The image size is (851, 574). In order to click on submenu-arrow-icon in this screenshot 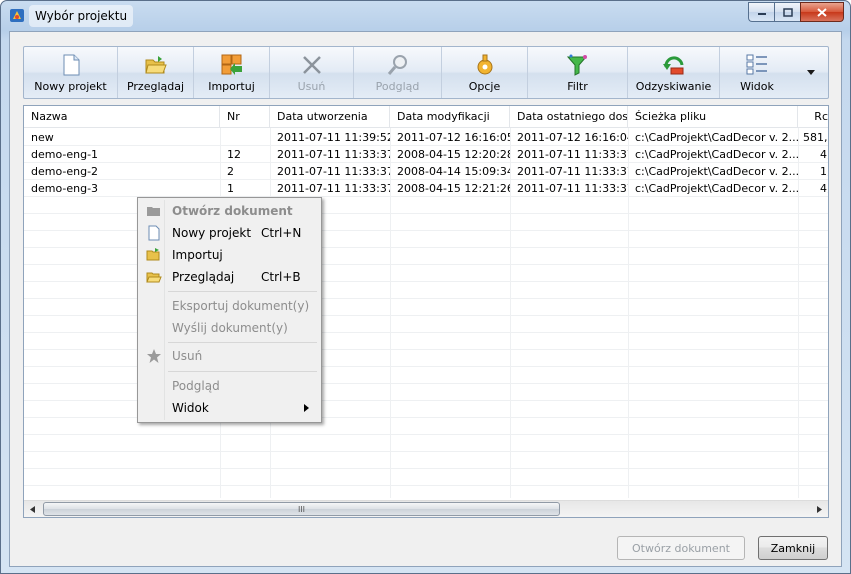, I will do `click(306, 408)`.